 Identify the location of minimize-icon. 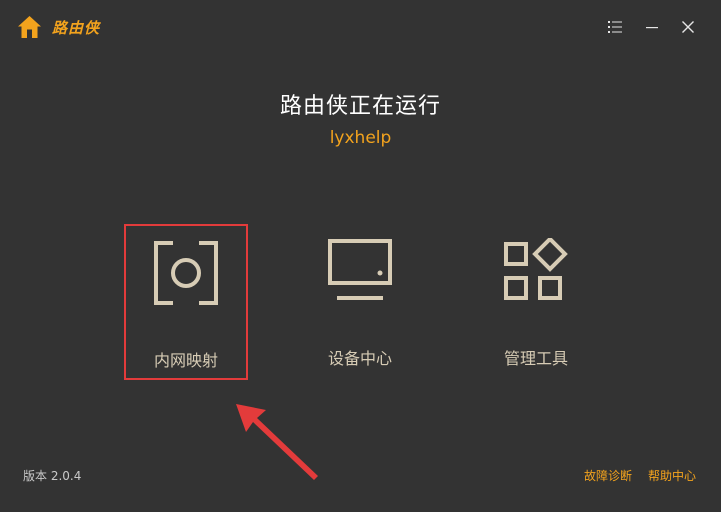
(652, 28).